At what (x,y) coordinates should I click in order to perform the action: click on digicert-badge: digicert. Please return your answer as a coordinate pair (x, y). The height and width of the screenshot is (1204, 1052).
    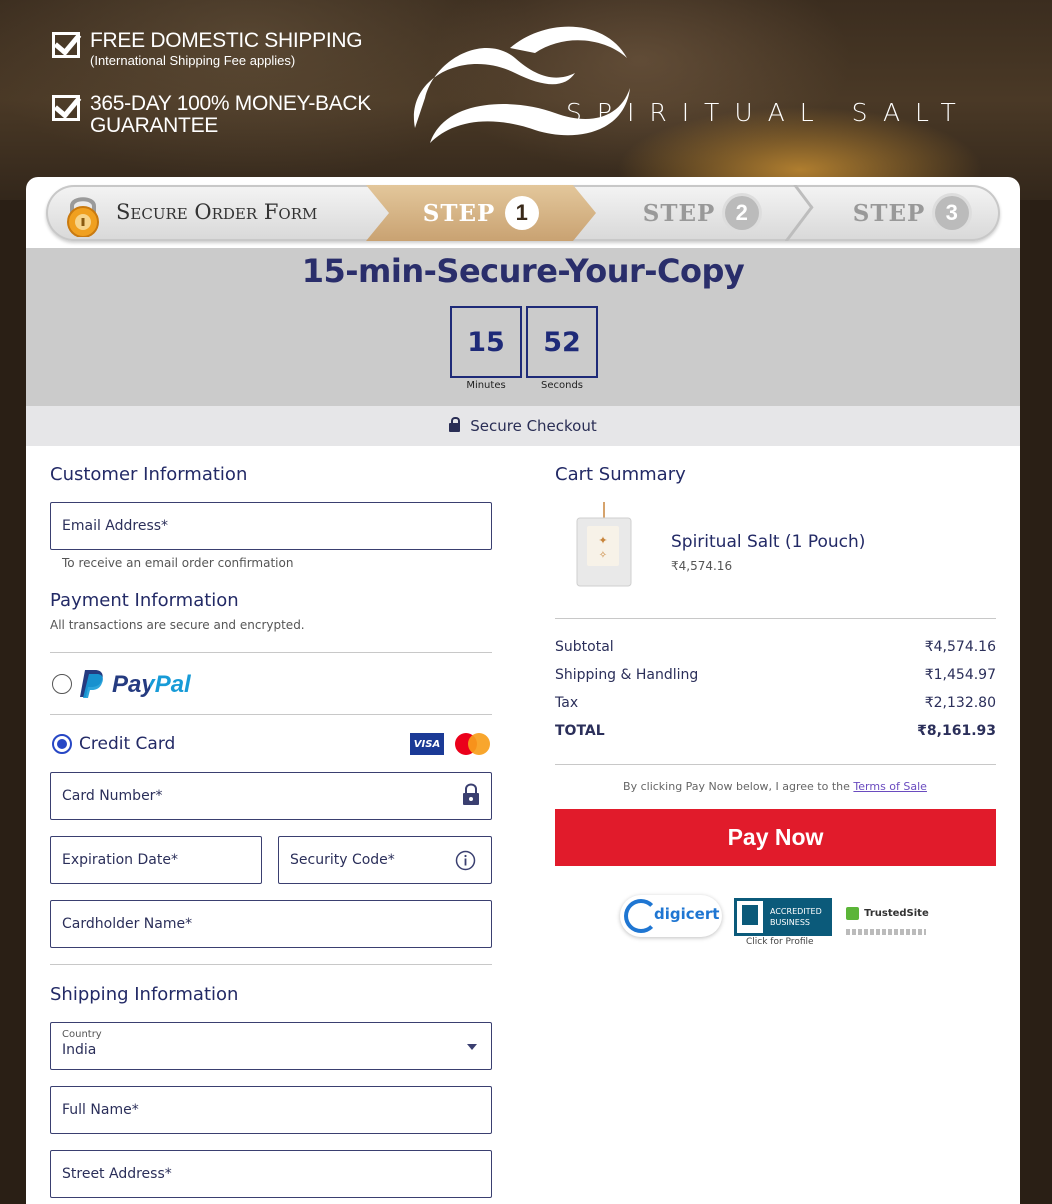
    Looking at the image, I should click on (671, 916).